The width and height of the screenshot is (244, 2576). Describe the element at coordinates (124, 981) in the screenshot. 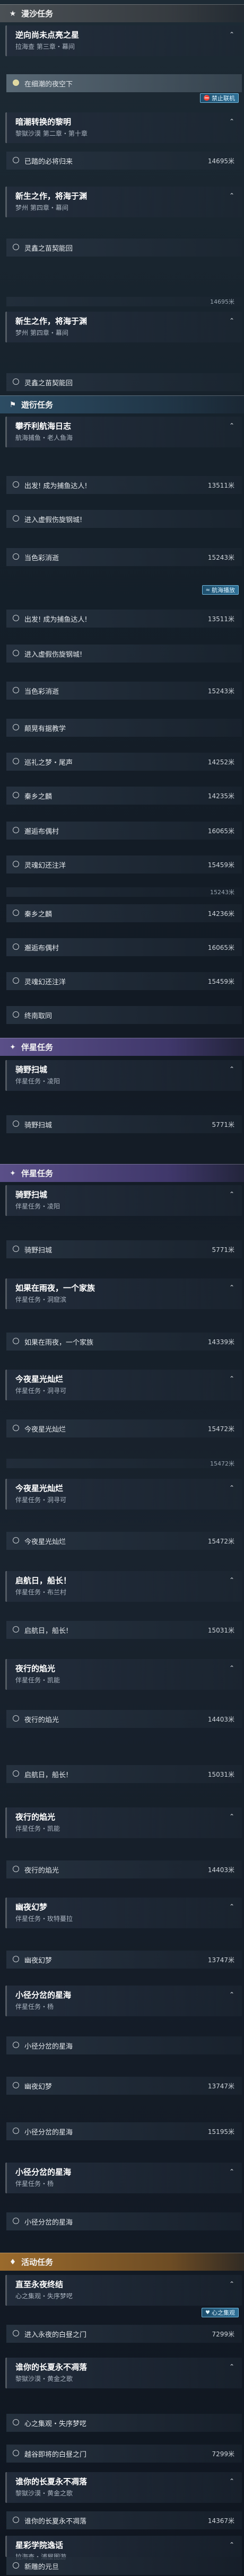

I see `objective-row: 灵魂幻还注洋 15459米` at that location.